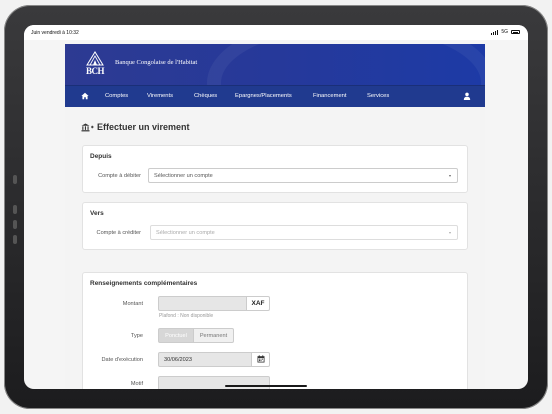 The width and height of the screenshot is (552, 414). Describe the element at coordinates (266, 386) in the screenshot. I see `home-indicator` at that location.